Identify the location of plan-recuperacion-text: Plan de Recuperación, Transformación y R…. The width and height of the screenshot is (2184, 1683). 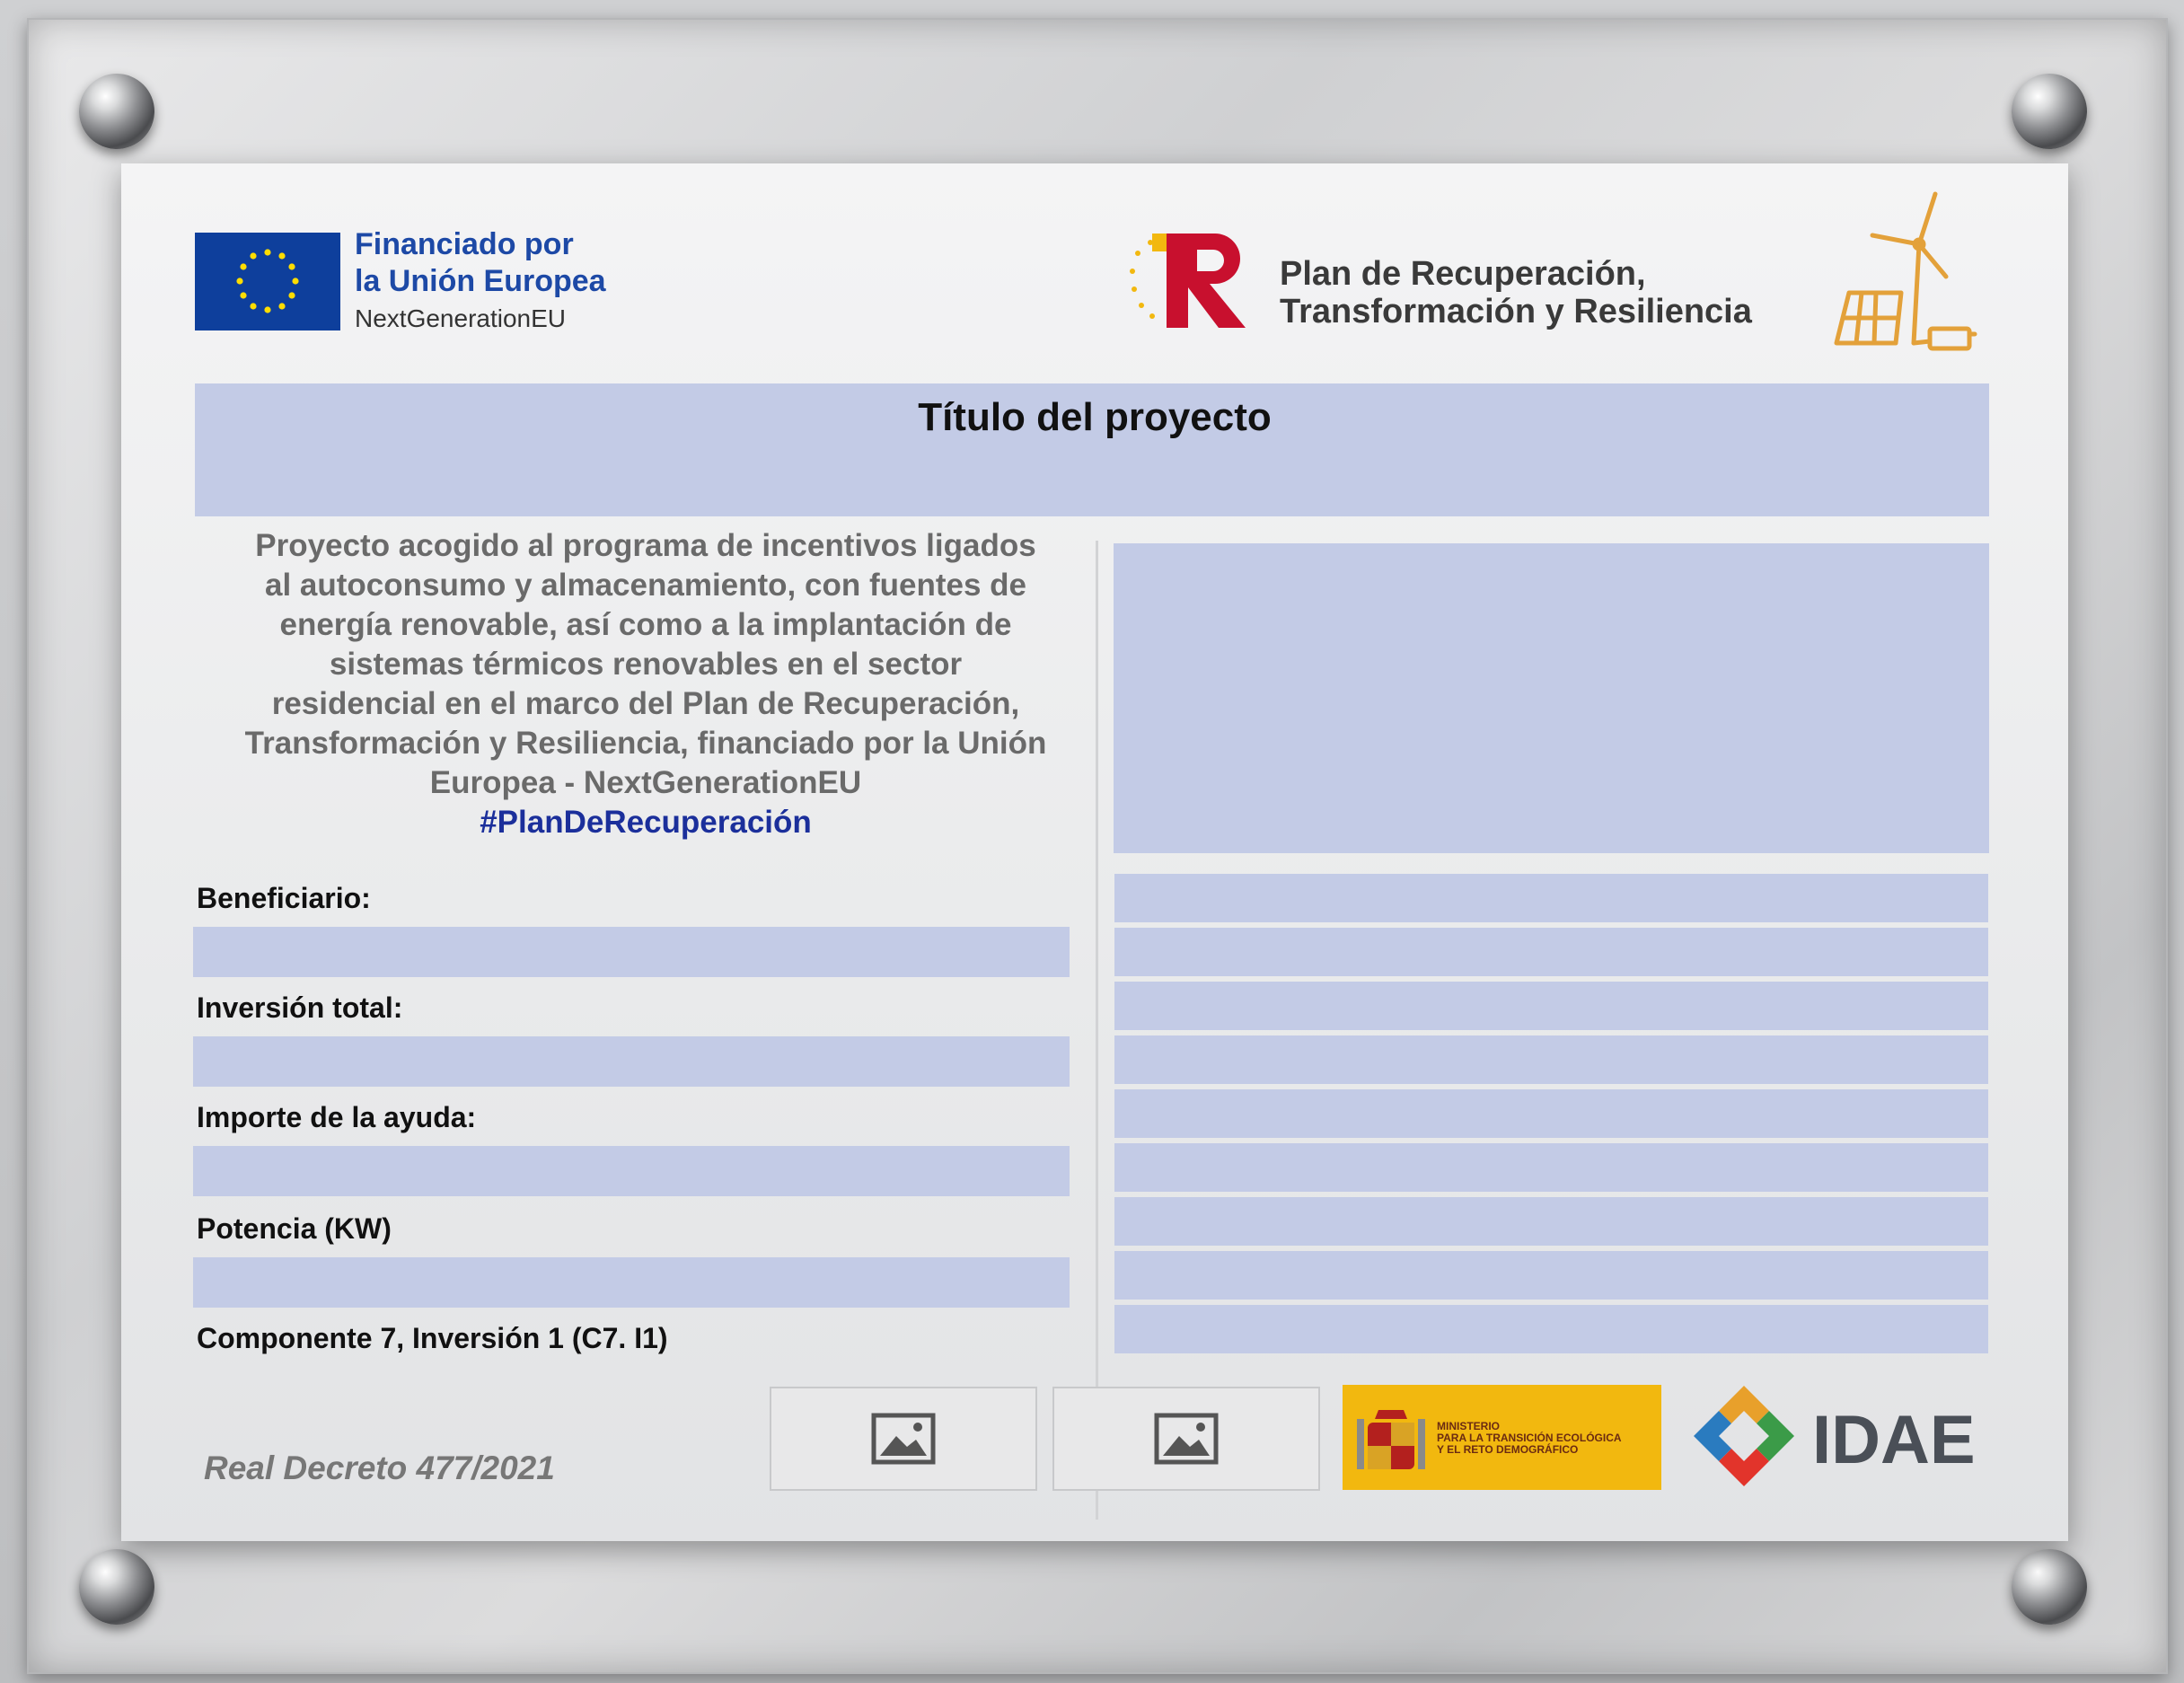
(1516, 292).